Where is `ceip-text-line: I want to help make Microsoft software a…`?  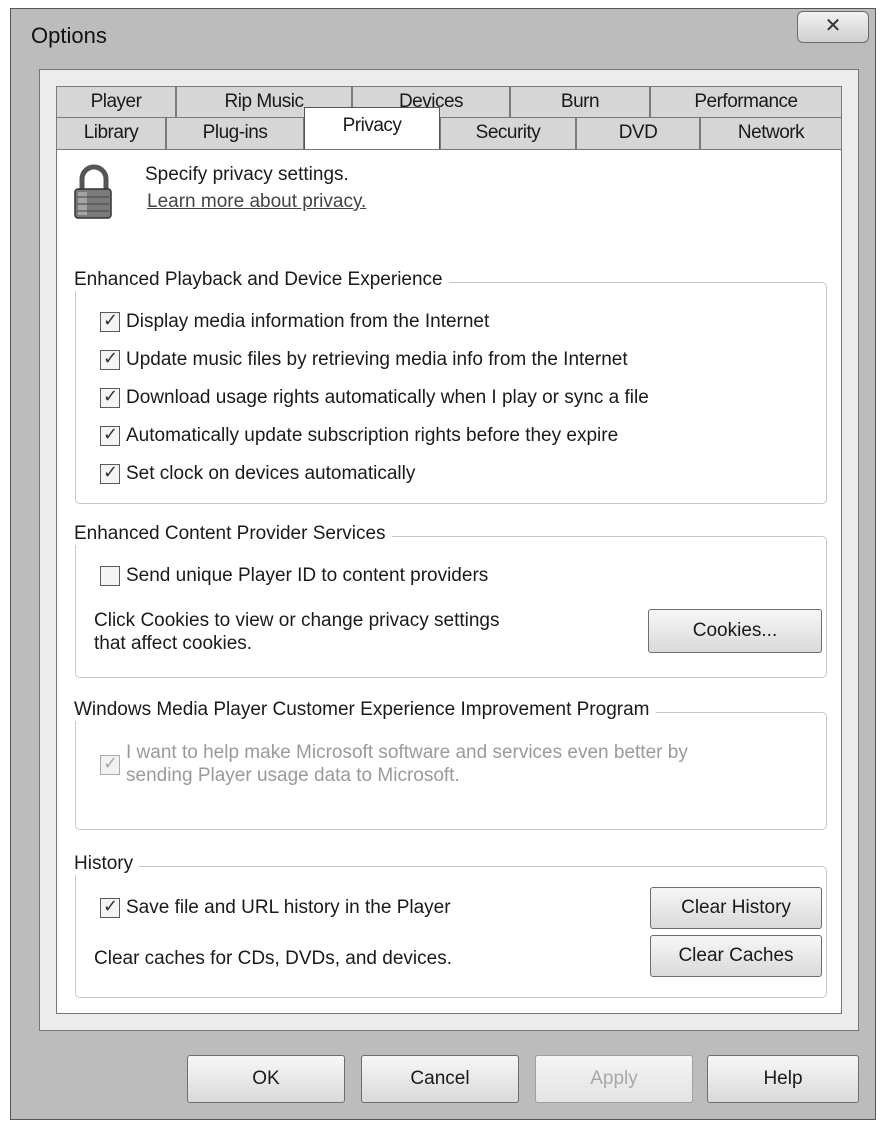 ceip-text-line: I want to help make Microsoft software a… is located at coordinates (407, 752).